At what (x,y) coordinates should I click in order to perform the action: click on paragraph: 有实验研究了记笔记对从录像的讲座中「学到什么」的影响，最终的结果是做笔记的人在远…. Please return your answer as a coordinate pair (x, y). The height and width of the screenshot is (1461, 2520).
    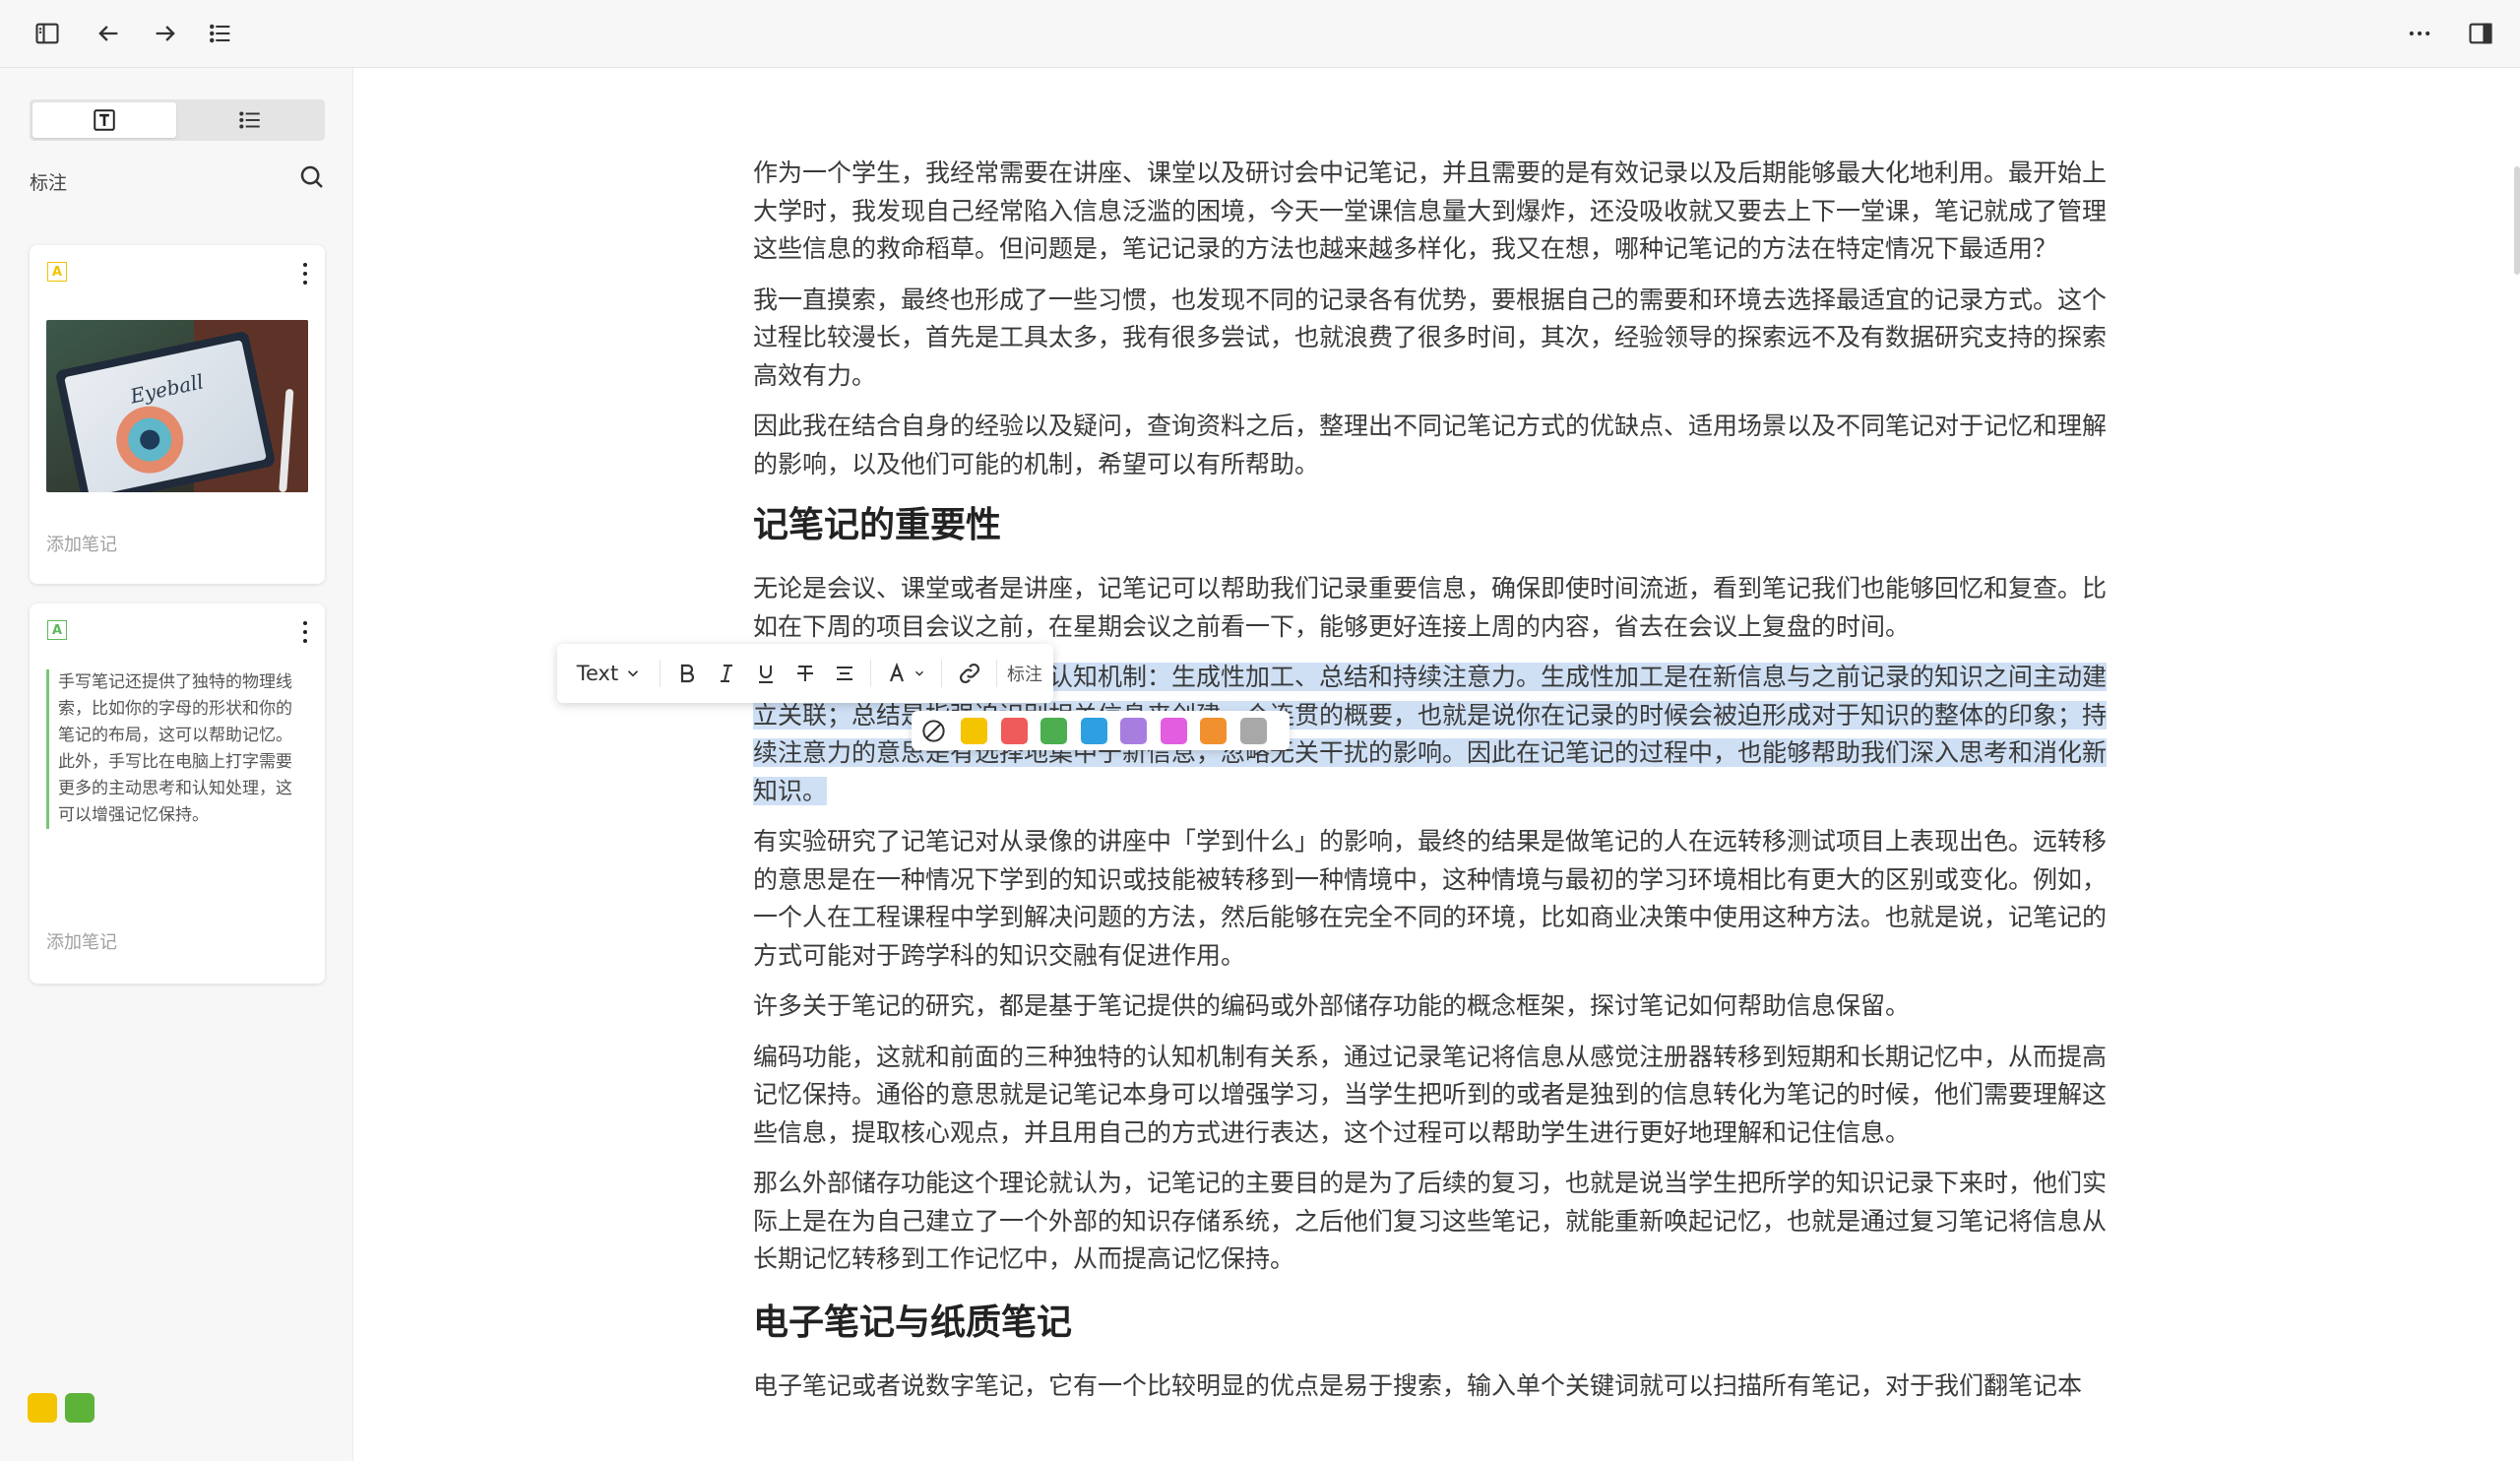
    Looking at the image, I should click on (1430, 898).